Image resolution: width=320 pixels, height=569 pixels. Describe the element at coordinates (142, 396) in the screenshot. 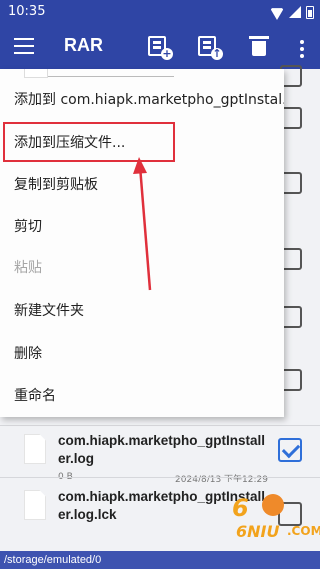

I see `menu-item-rename: 重命名` at that location.